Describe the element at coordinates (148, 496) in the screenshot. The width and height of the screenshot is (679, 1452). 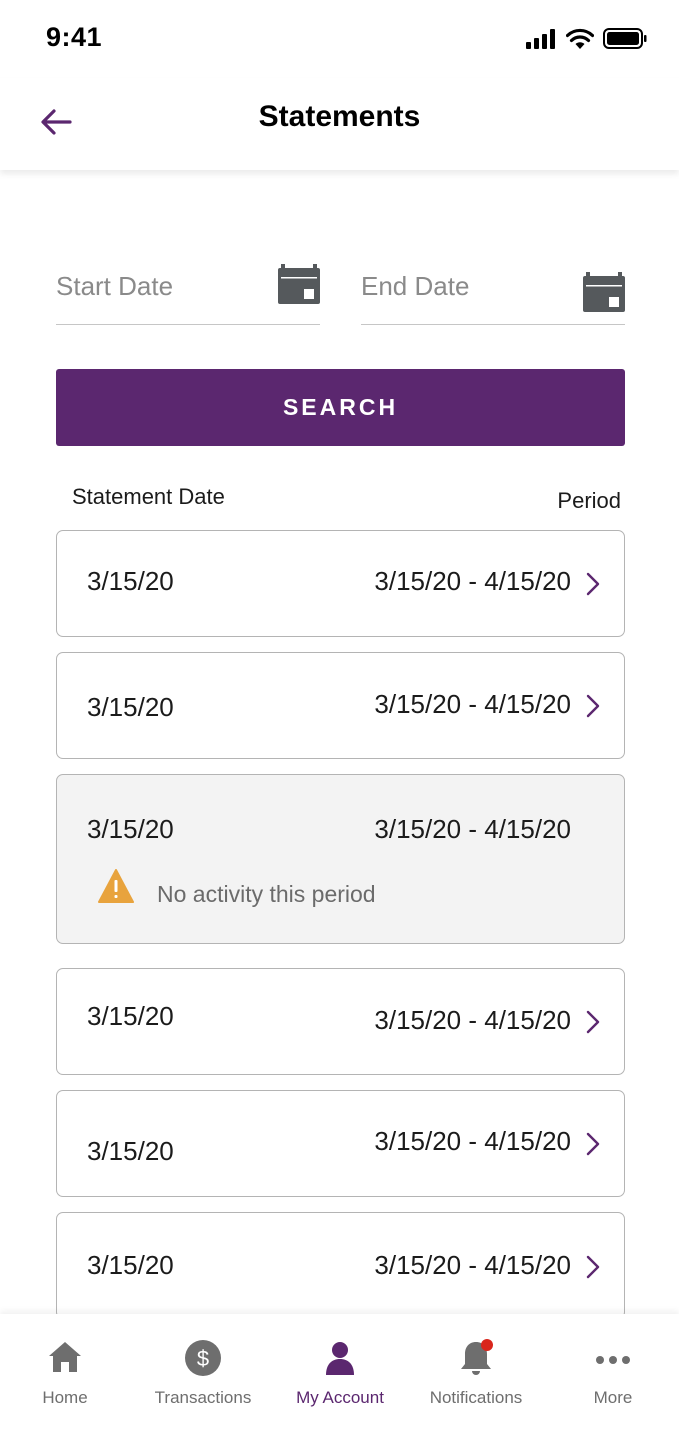
I see `statement-date-column-header: Statement Date` at that location.